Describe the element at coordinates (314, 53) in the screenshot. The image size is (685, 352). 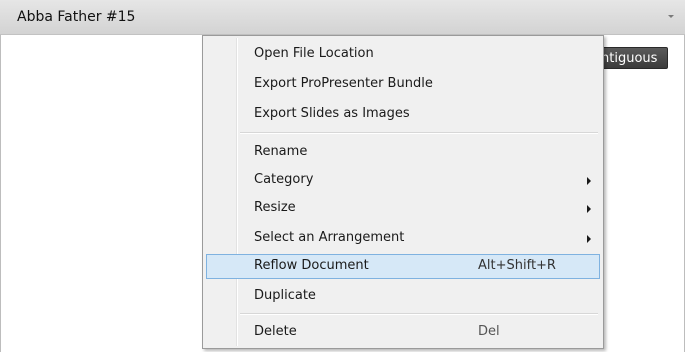
I see `menu-item-label: Open File Location` at that location.